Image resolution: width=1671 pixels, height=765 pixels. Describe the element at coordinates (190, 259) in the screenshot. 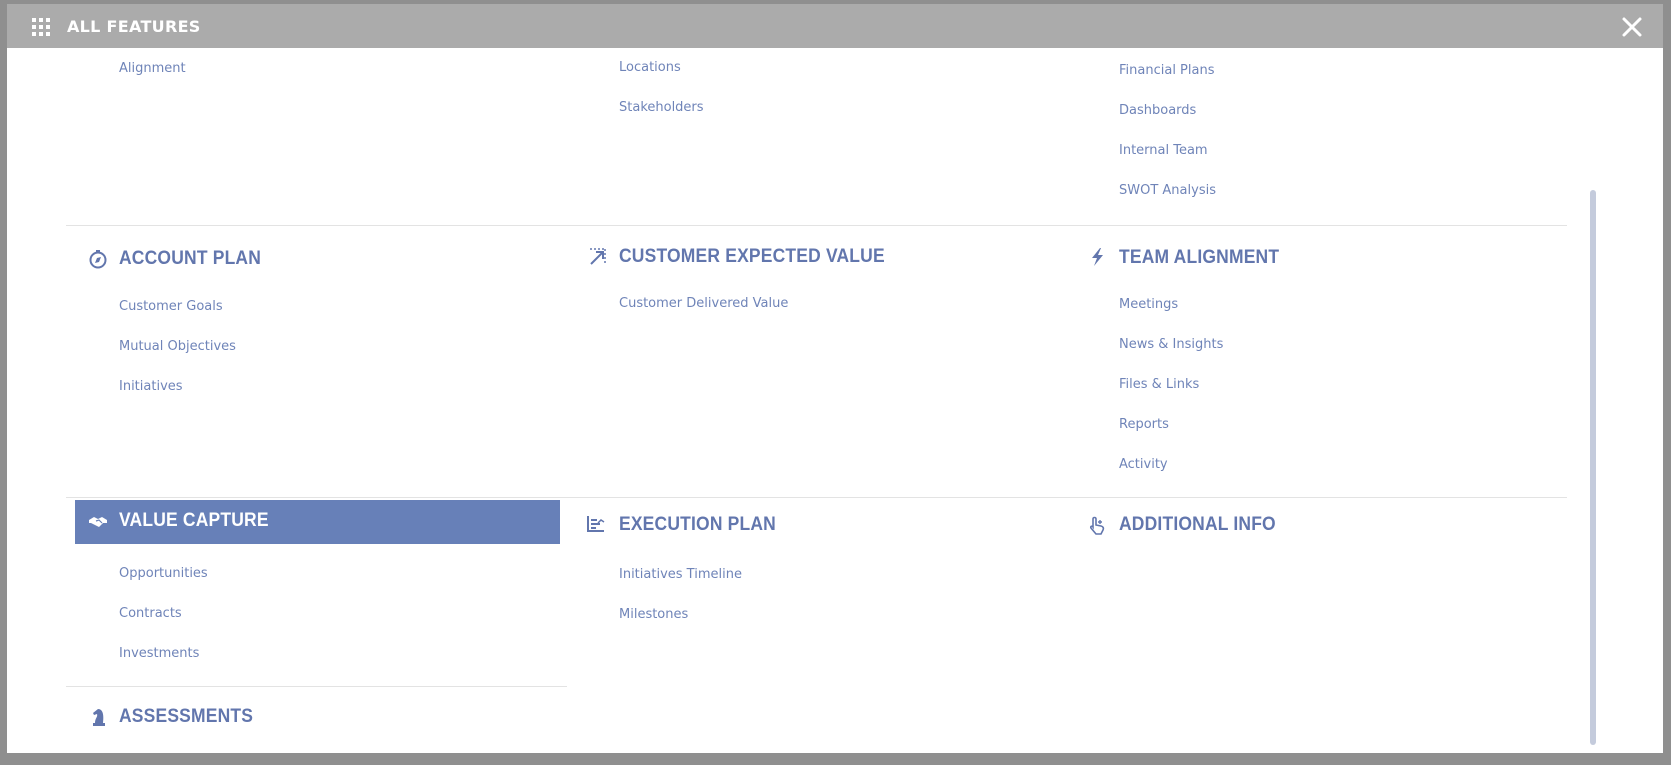

I see `section-title-account-plan: ACCOUNT PLAN` at that location.